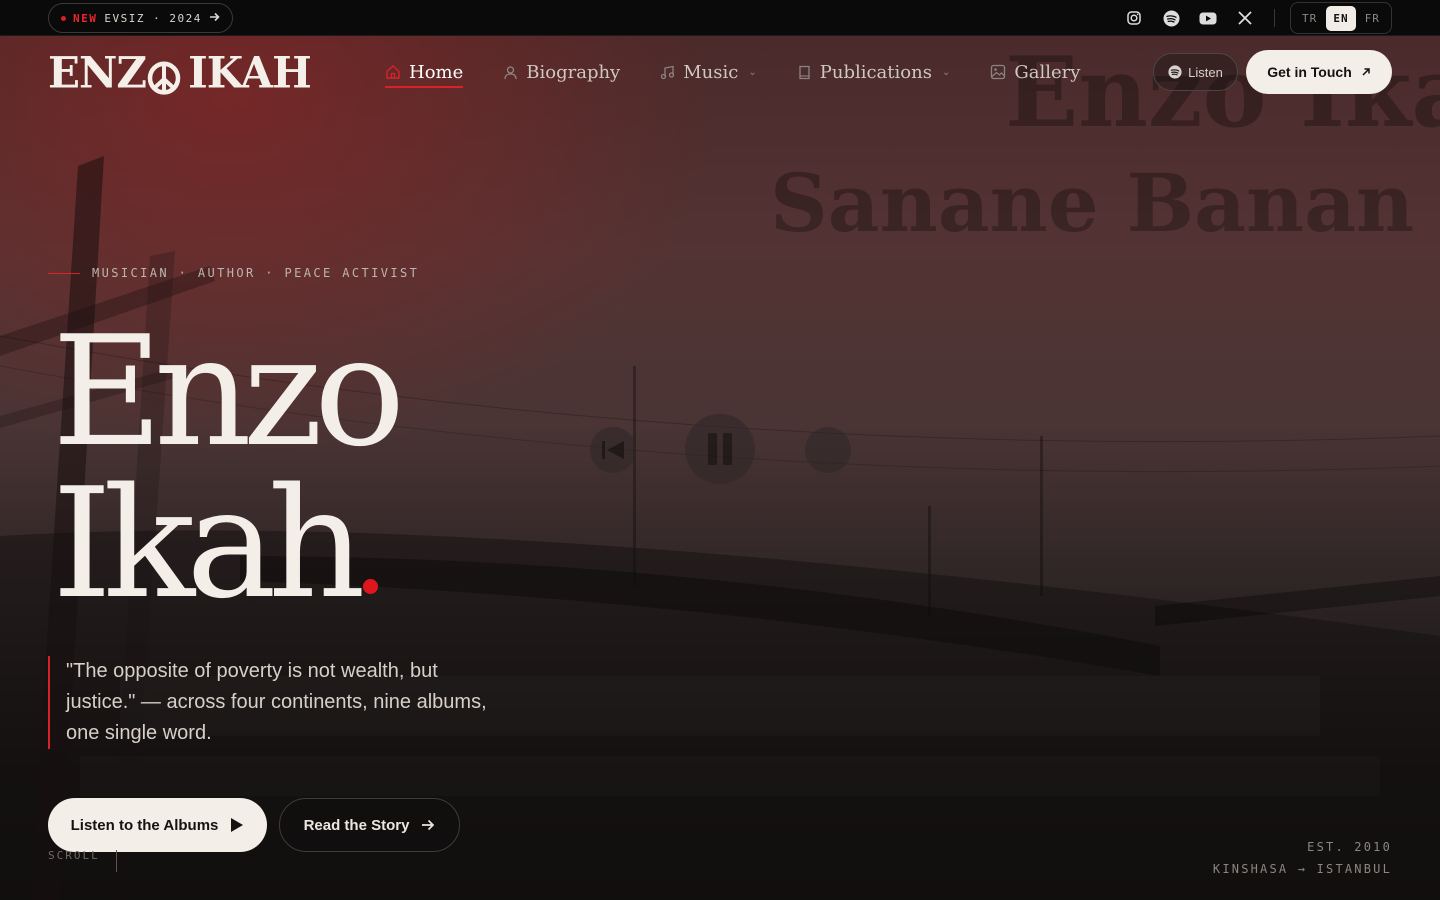  What do you see at coordinates (1208, 18) in the screenshot?
I see `youtube-icon` at bounding box center [1208, 18].